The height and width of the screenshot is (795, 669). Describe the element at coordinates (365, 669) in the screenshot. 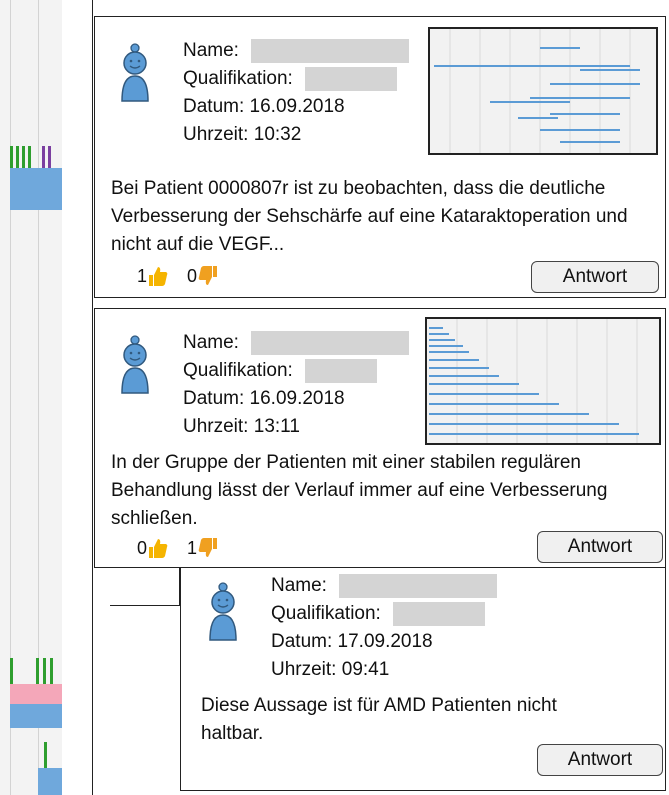

I see `comment-time: 09:41` at that location.